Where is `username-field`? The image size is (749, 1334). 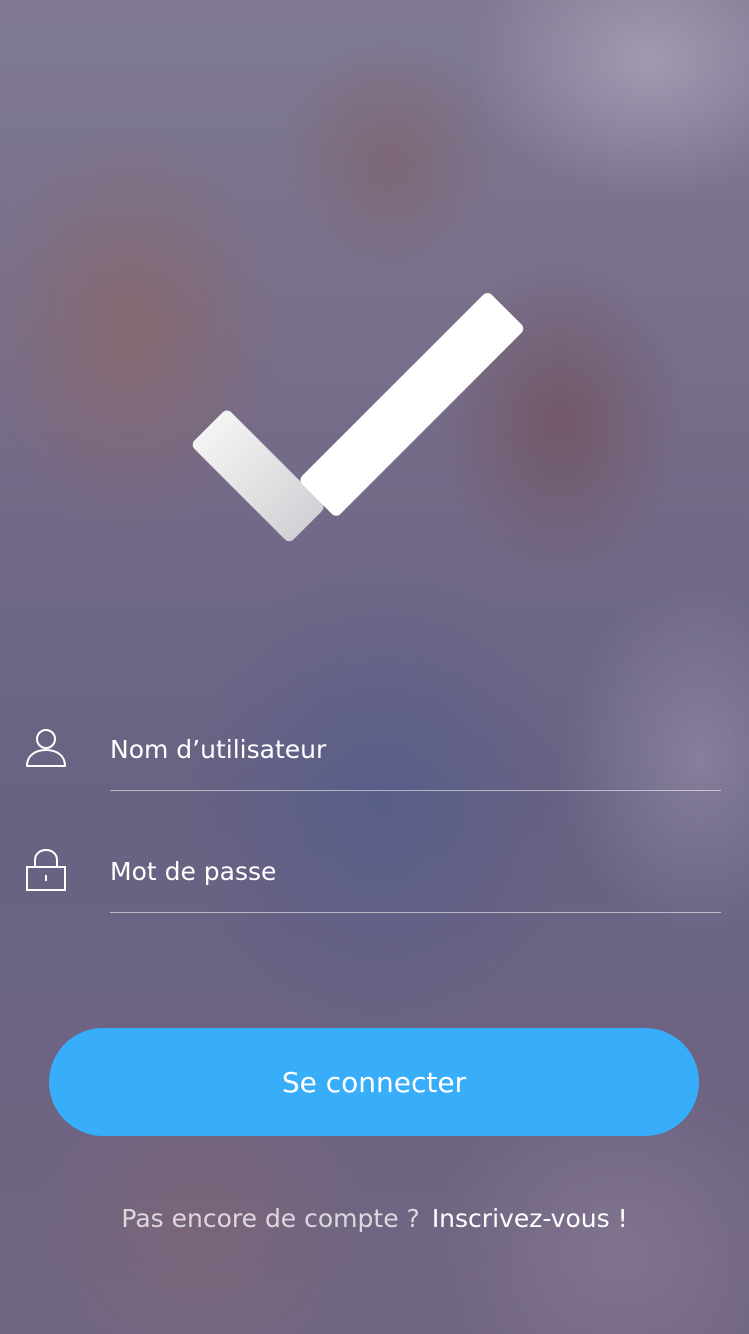
username-field is located at coordinates (374, 752).